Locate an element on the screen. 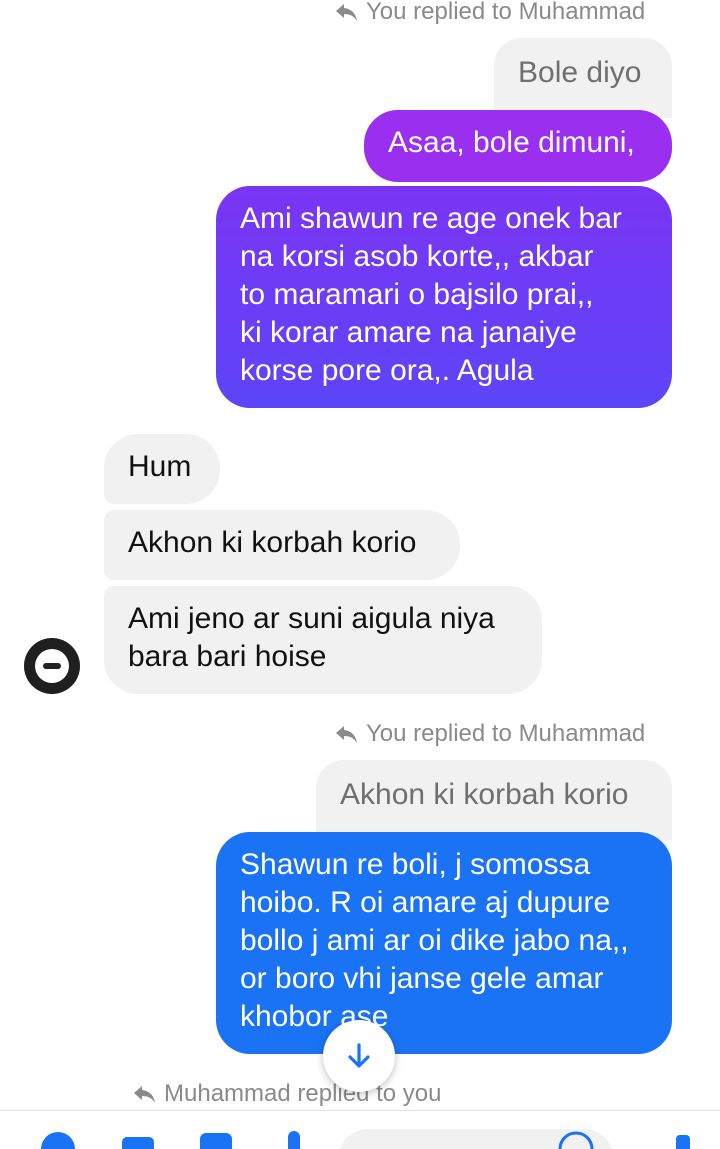  reply-note-bottom: Muhammad replied to you is located at coordinates (286, 1094).